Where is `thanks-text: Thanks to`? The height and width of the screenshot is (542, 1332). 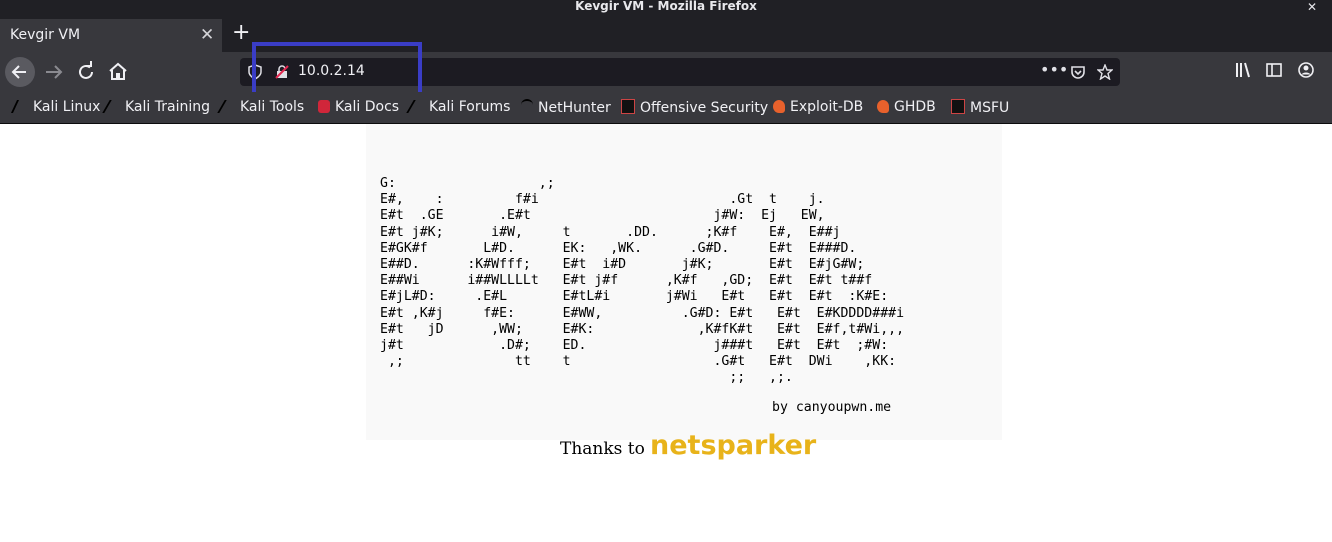 thanks-text: Thanks to is located at coordinates (602, 449).